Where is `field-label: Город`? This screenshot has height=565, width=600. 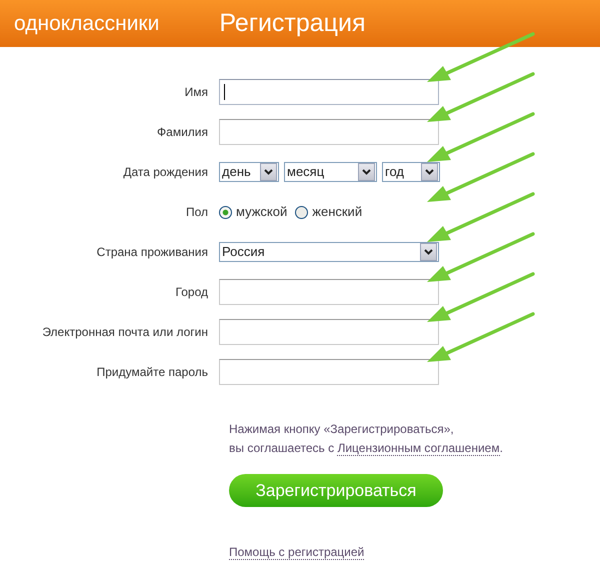 field-label: Город is located at coordinates (191, 292).